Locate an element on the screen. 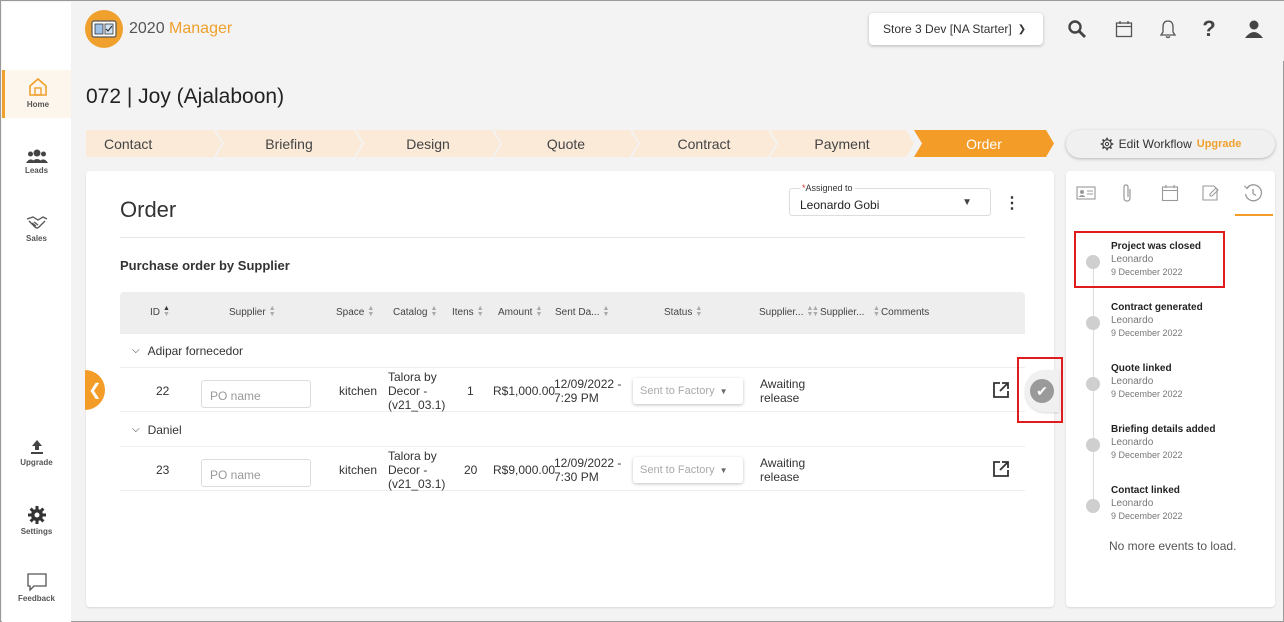 The height and width of the screenshot is (622, 1284). cell-space: kitchen is located at coordinates (358, 470).